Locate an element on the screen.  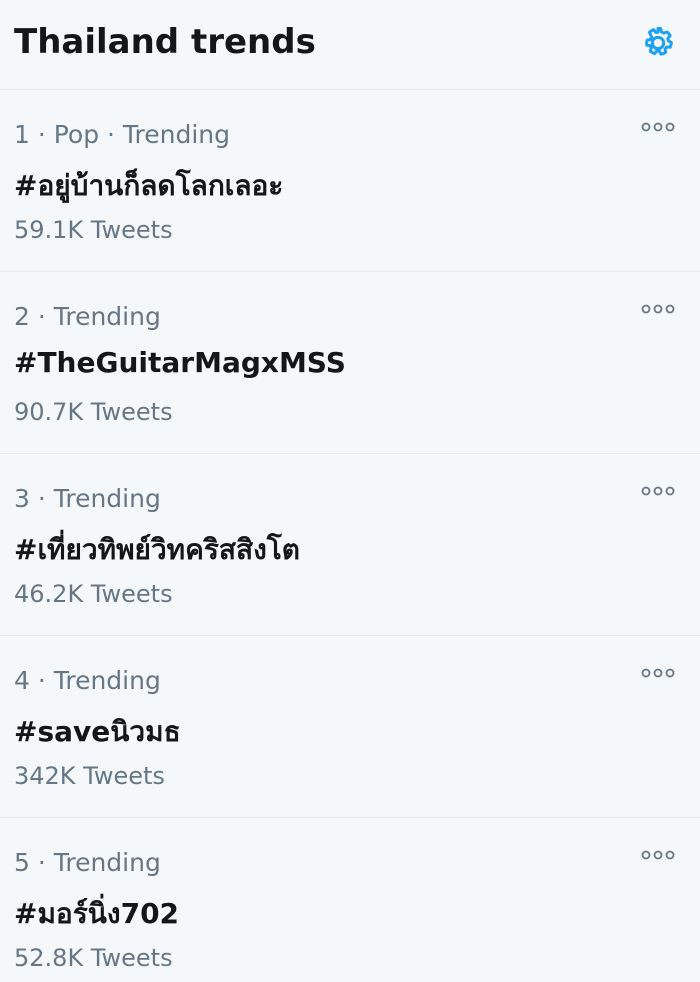
page-title: Thailand trends is located at coordinates (165, 42).